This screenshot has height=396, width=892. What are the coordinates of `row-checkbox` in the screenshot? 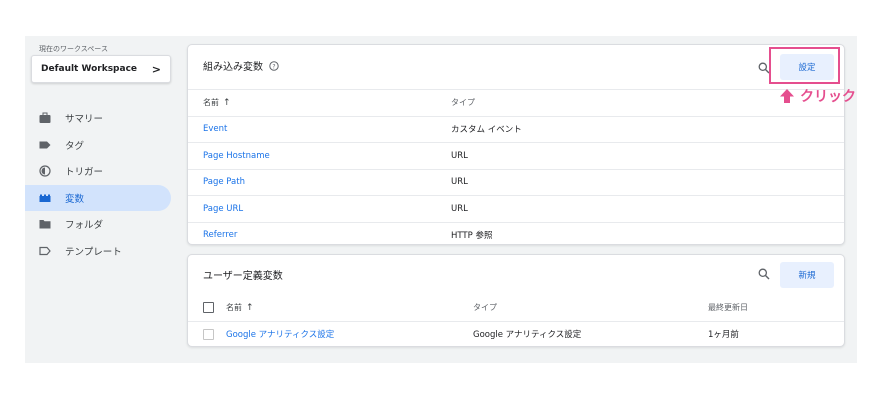 It's located at (208, 334).